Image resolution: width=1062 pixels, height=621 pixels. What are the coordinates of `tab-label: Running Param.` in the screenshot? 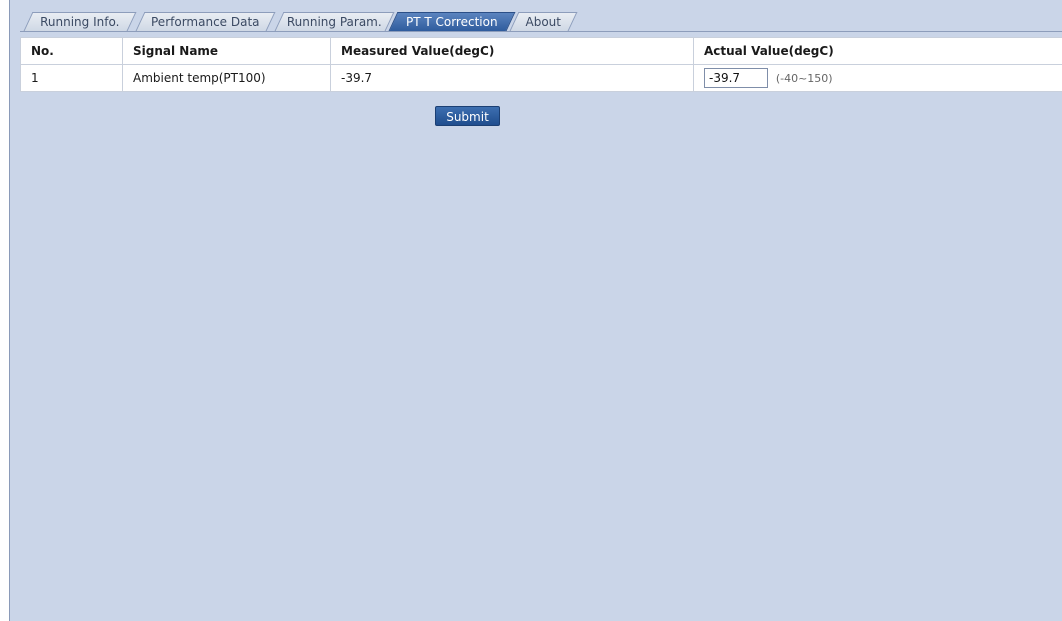 It's located at (334, 22).